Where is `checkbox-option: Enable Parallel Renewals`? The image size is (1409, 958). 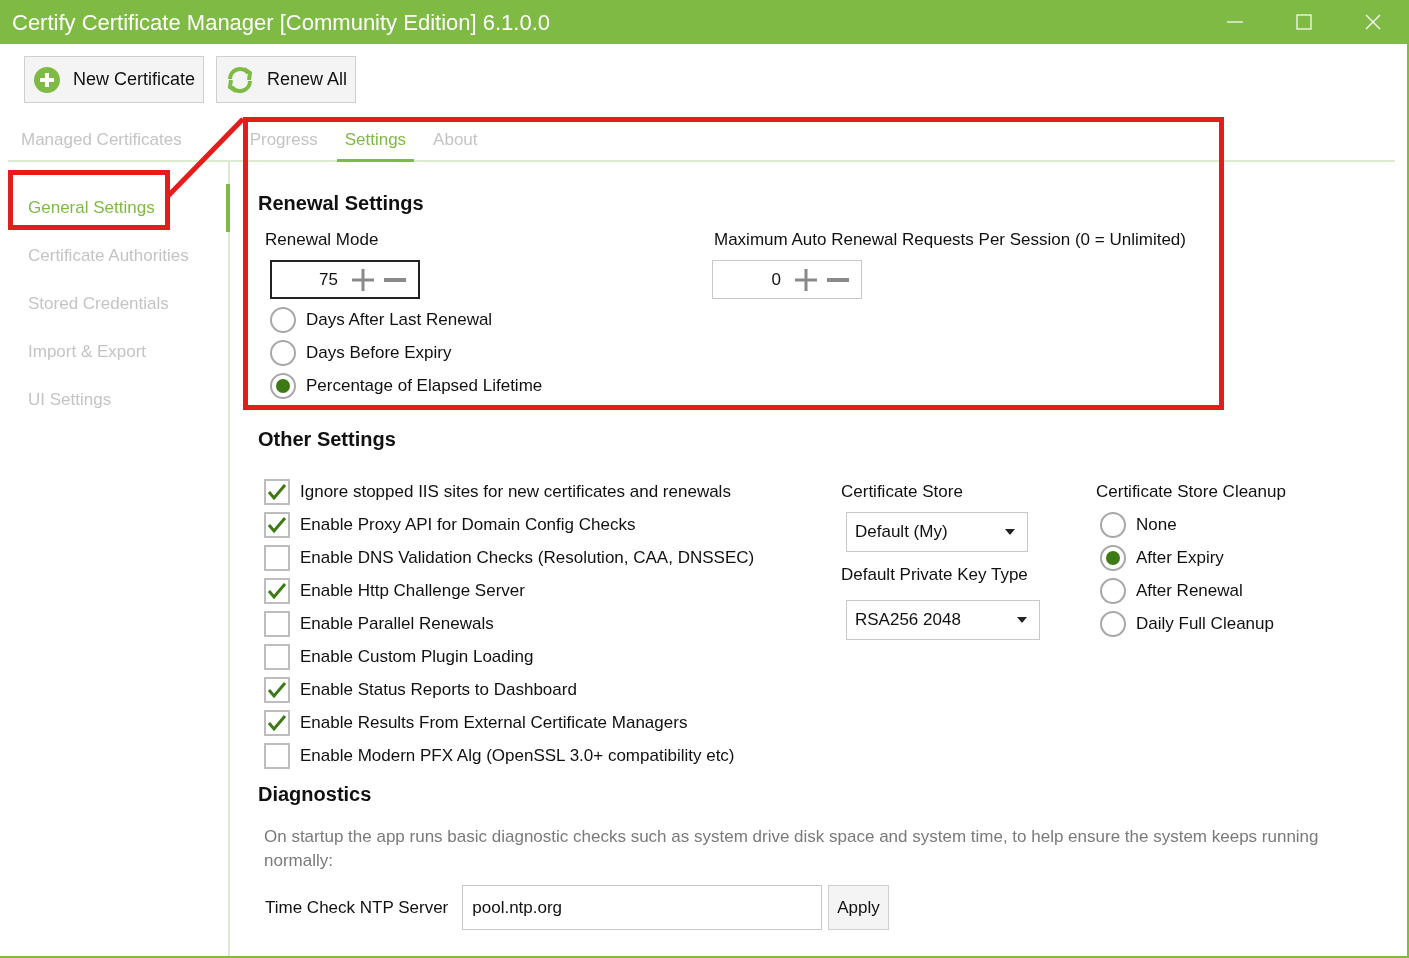
checkbox-option: Enable Parallel Renewals is located at coordinates (552, 623).